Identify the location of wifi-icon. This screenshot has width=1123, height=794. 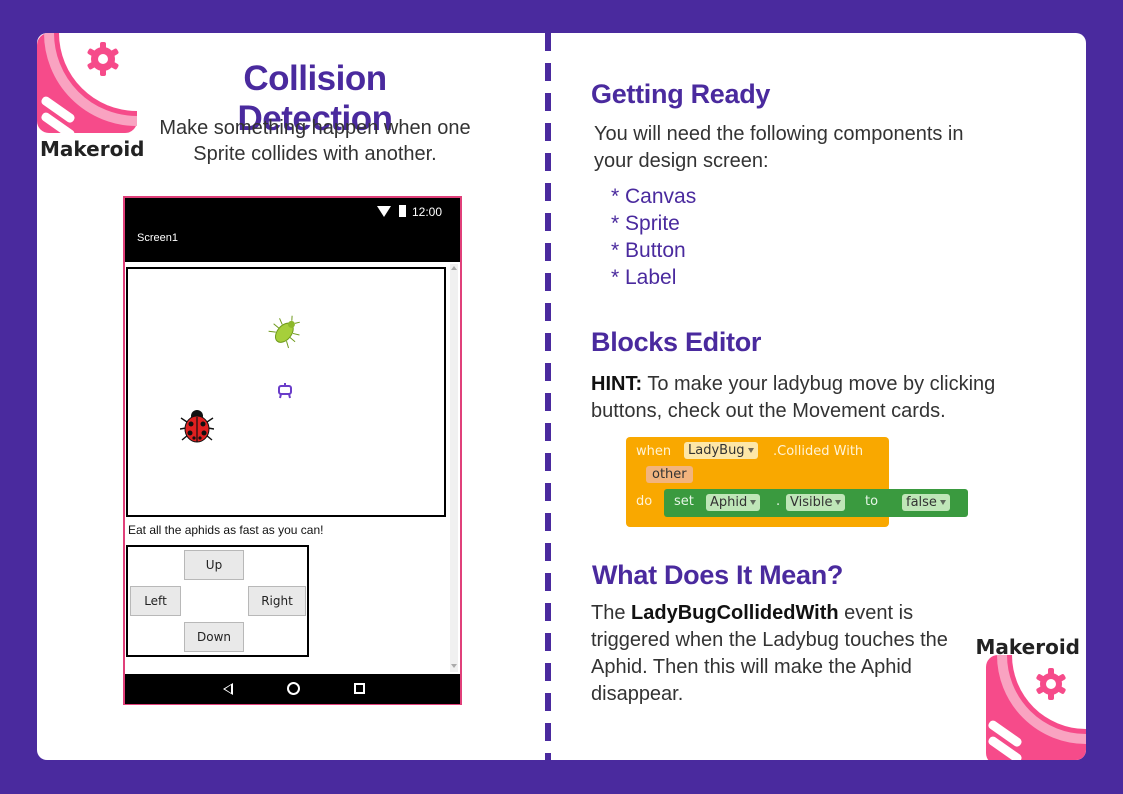
(384, 211).